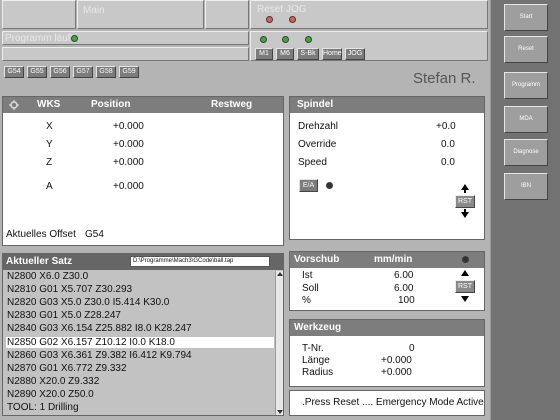  I want to click on wks-settings-icon, so click(14, 106).